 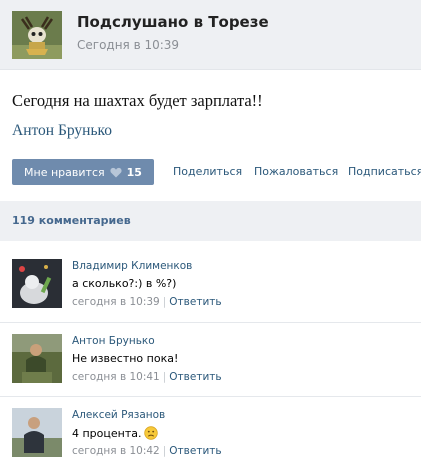 I want to click on comment-author-link: Владимир Клименков, so click(x=132, y=266).